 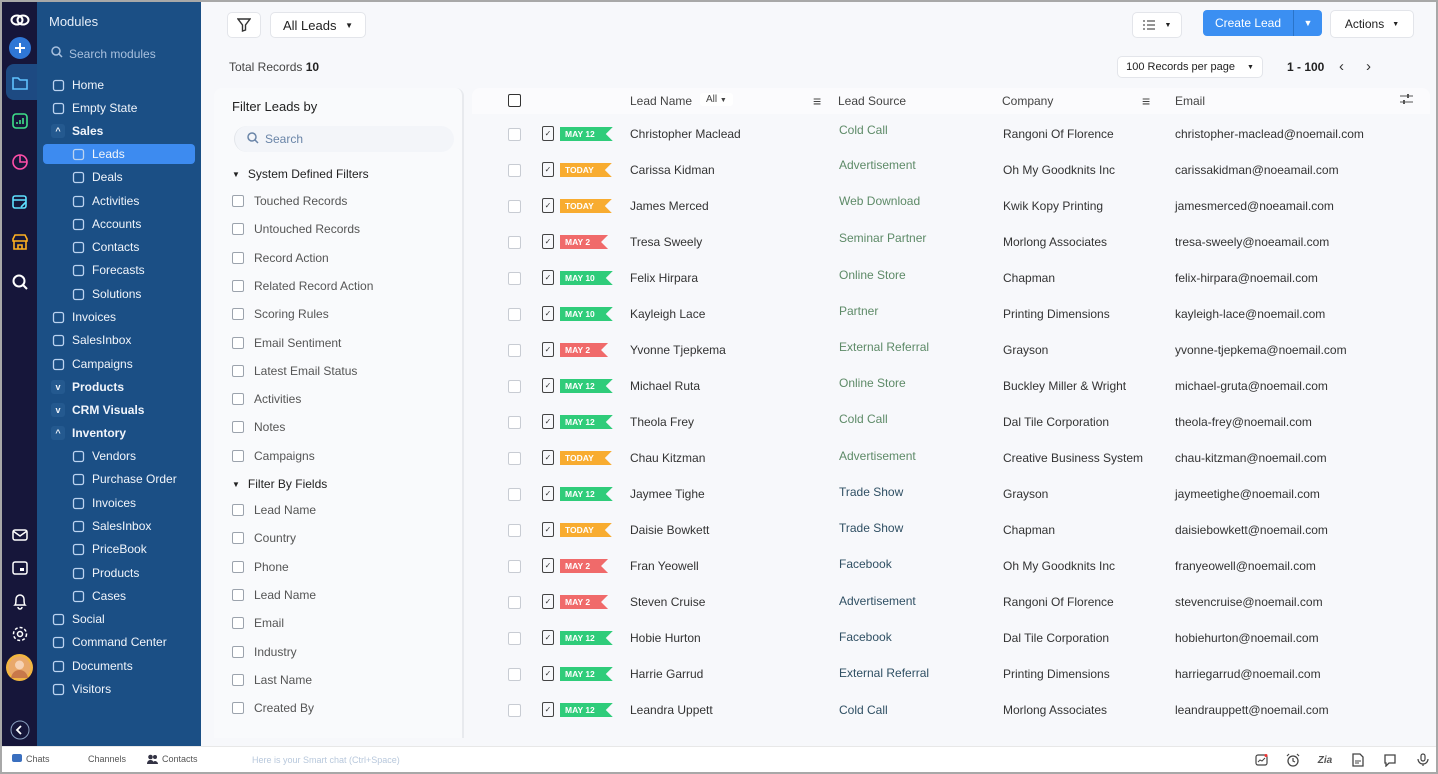 What do you see at coordinates (662, 422) in the screenshot?
I see `lead-name: Theola Frey` at bounding box center [662, 422].